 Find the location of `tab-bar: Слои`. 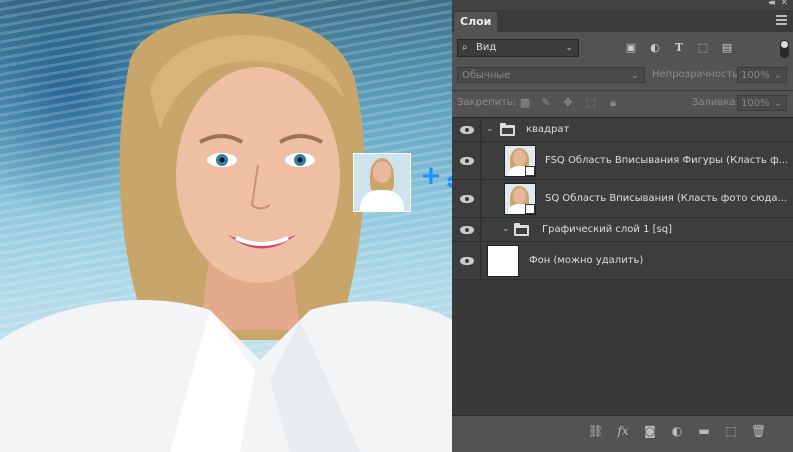

tab-bar: Слои is located at coordinates (622, 21).